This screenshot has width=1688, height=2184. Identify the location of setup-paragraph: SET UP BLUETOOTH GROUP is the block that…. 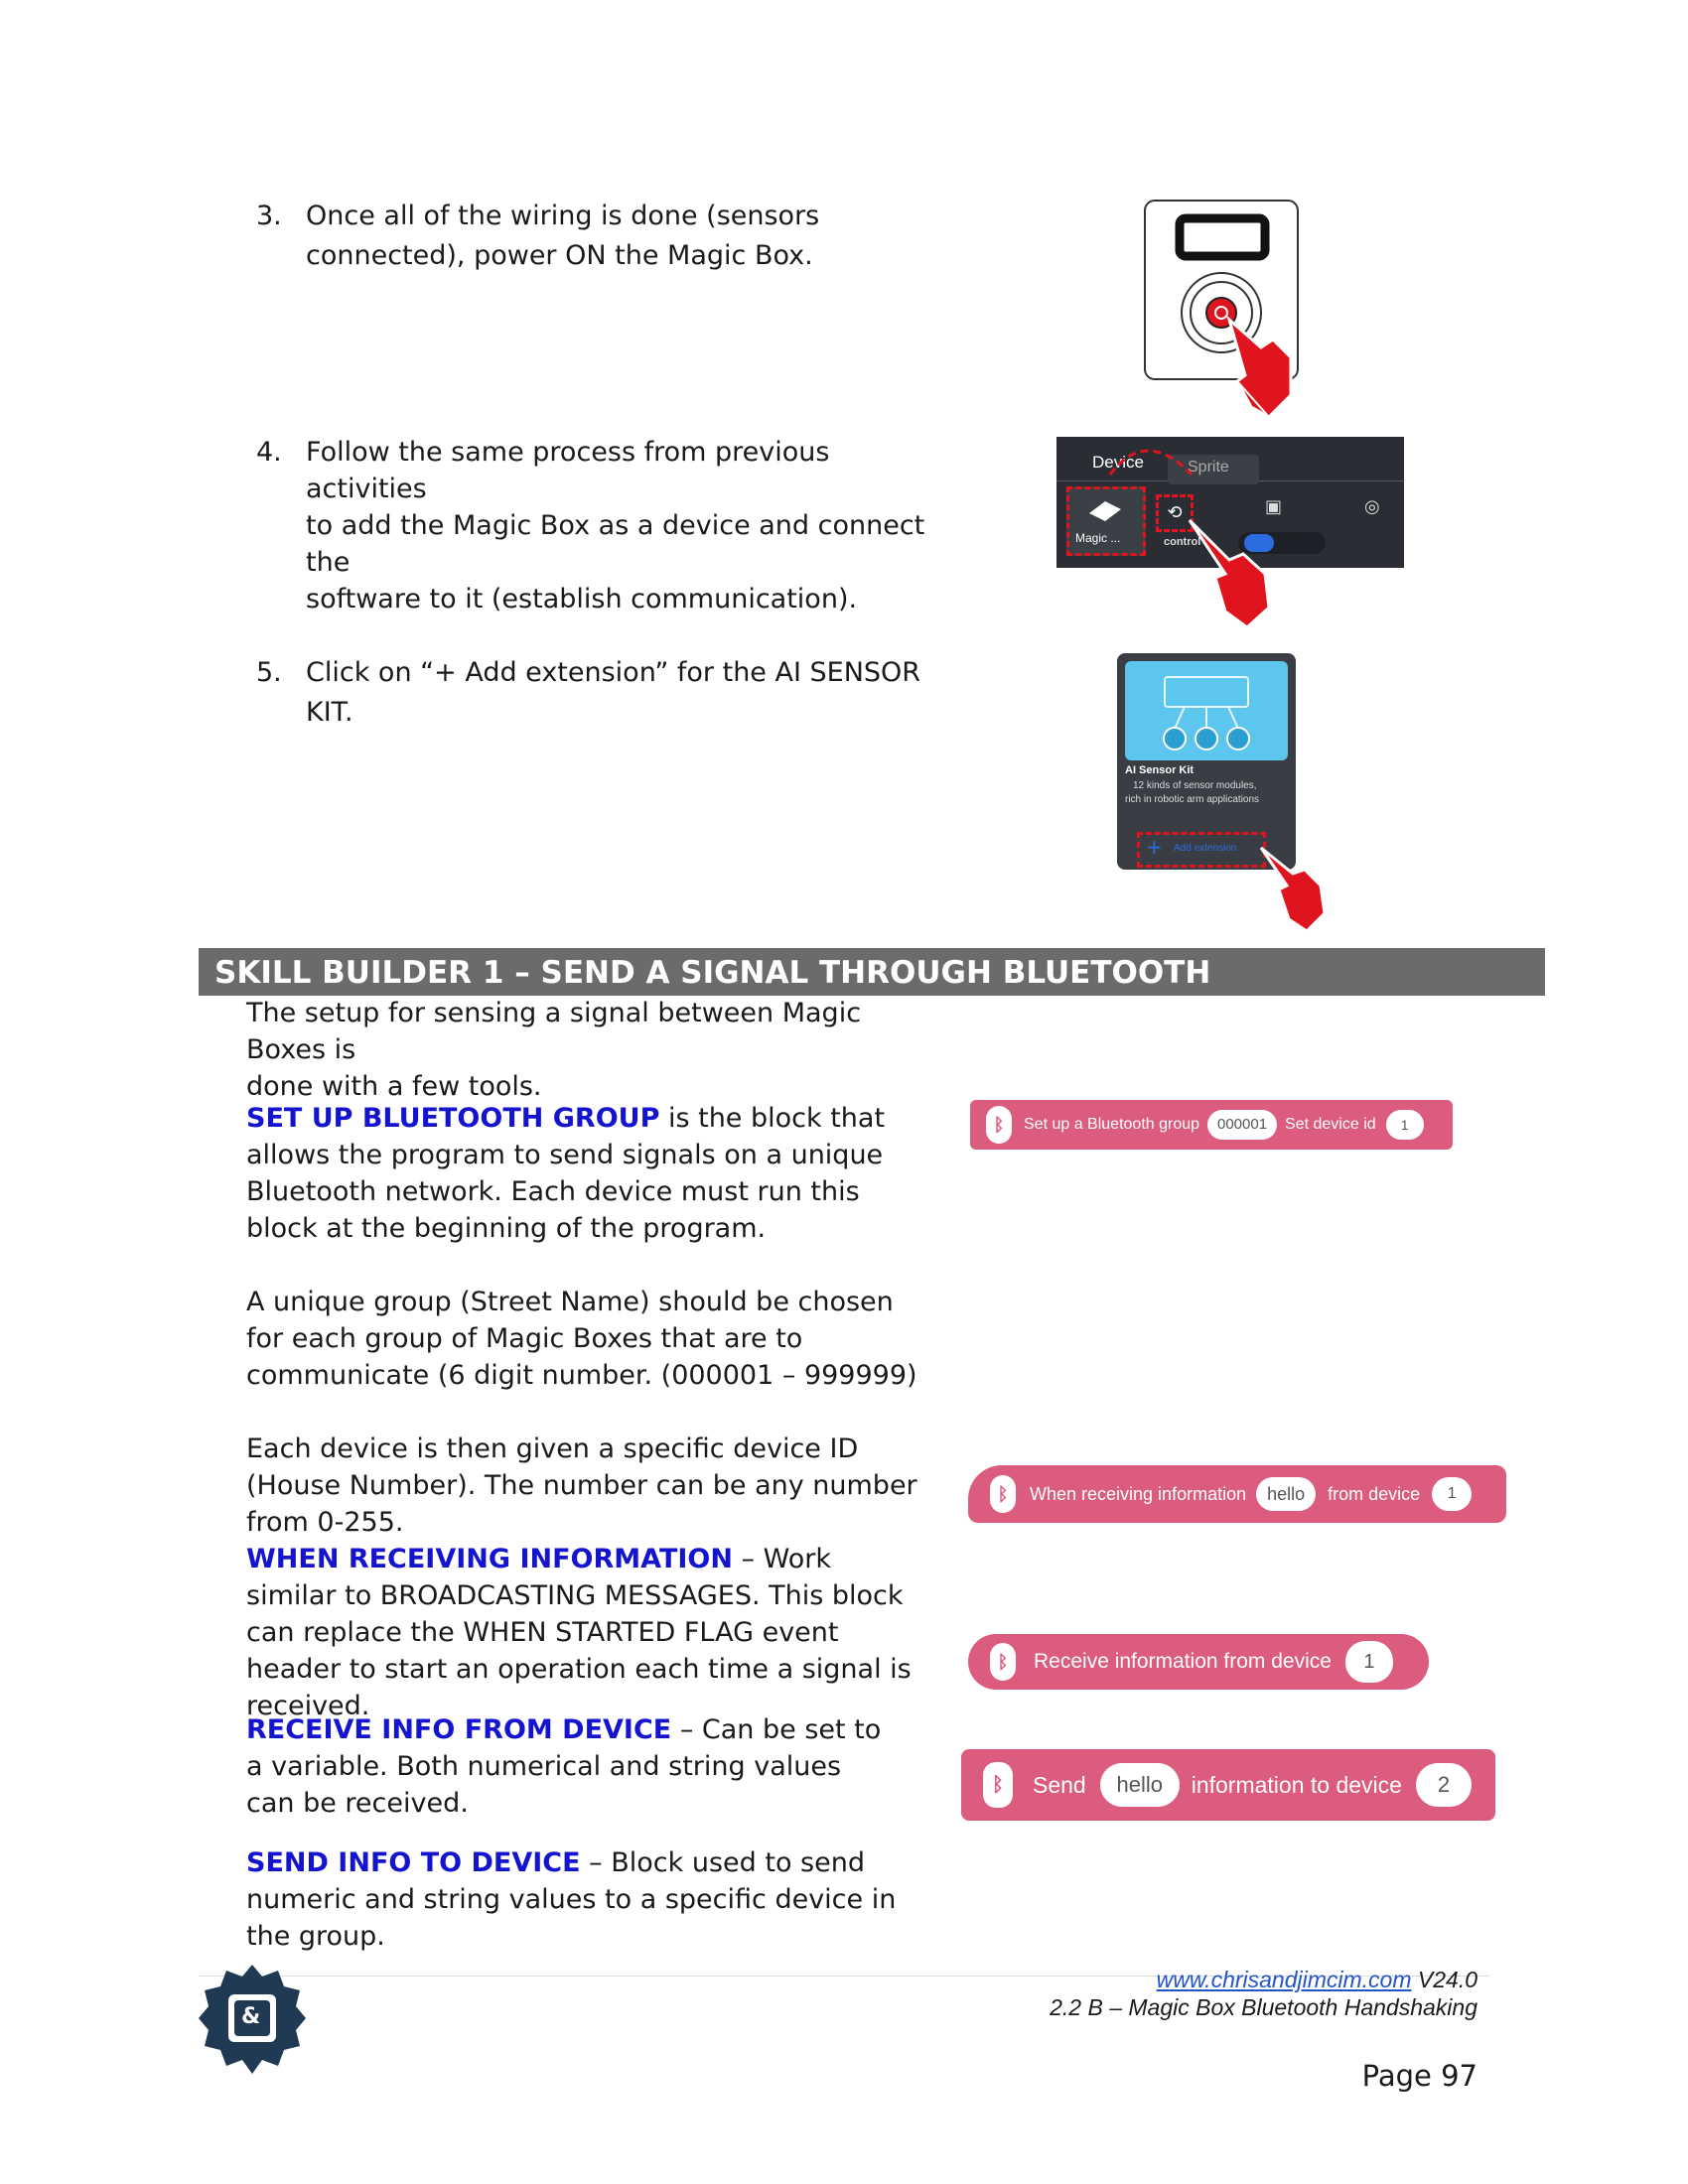
(574, 1173).